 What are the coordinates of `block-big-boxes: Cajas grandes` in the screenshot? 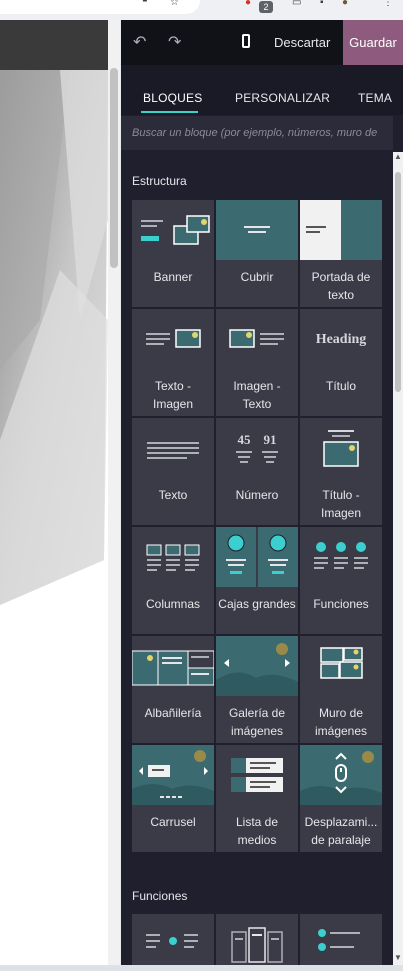 It's located at (257, 580).